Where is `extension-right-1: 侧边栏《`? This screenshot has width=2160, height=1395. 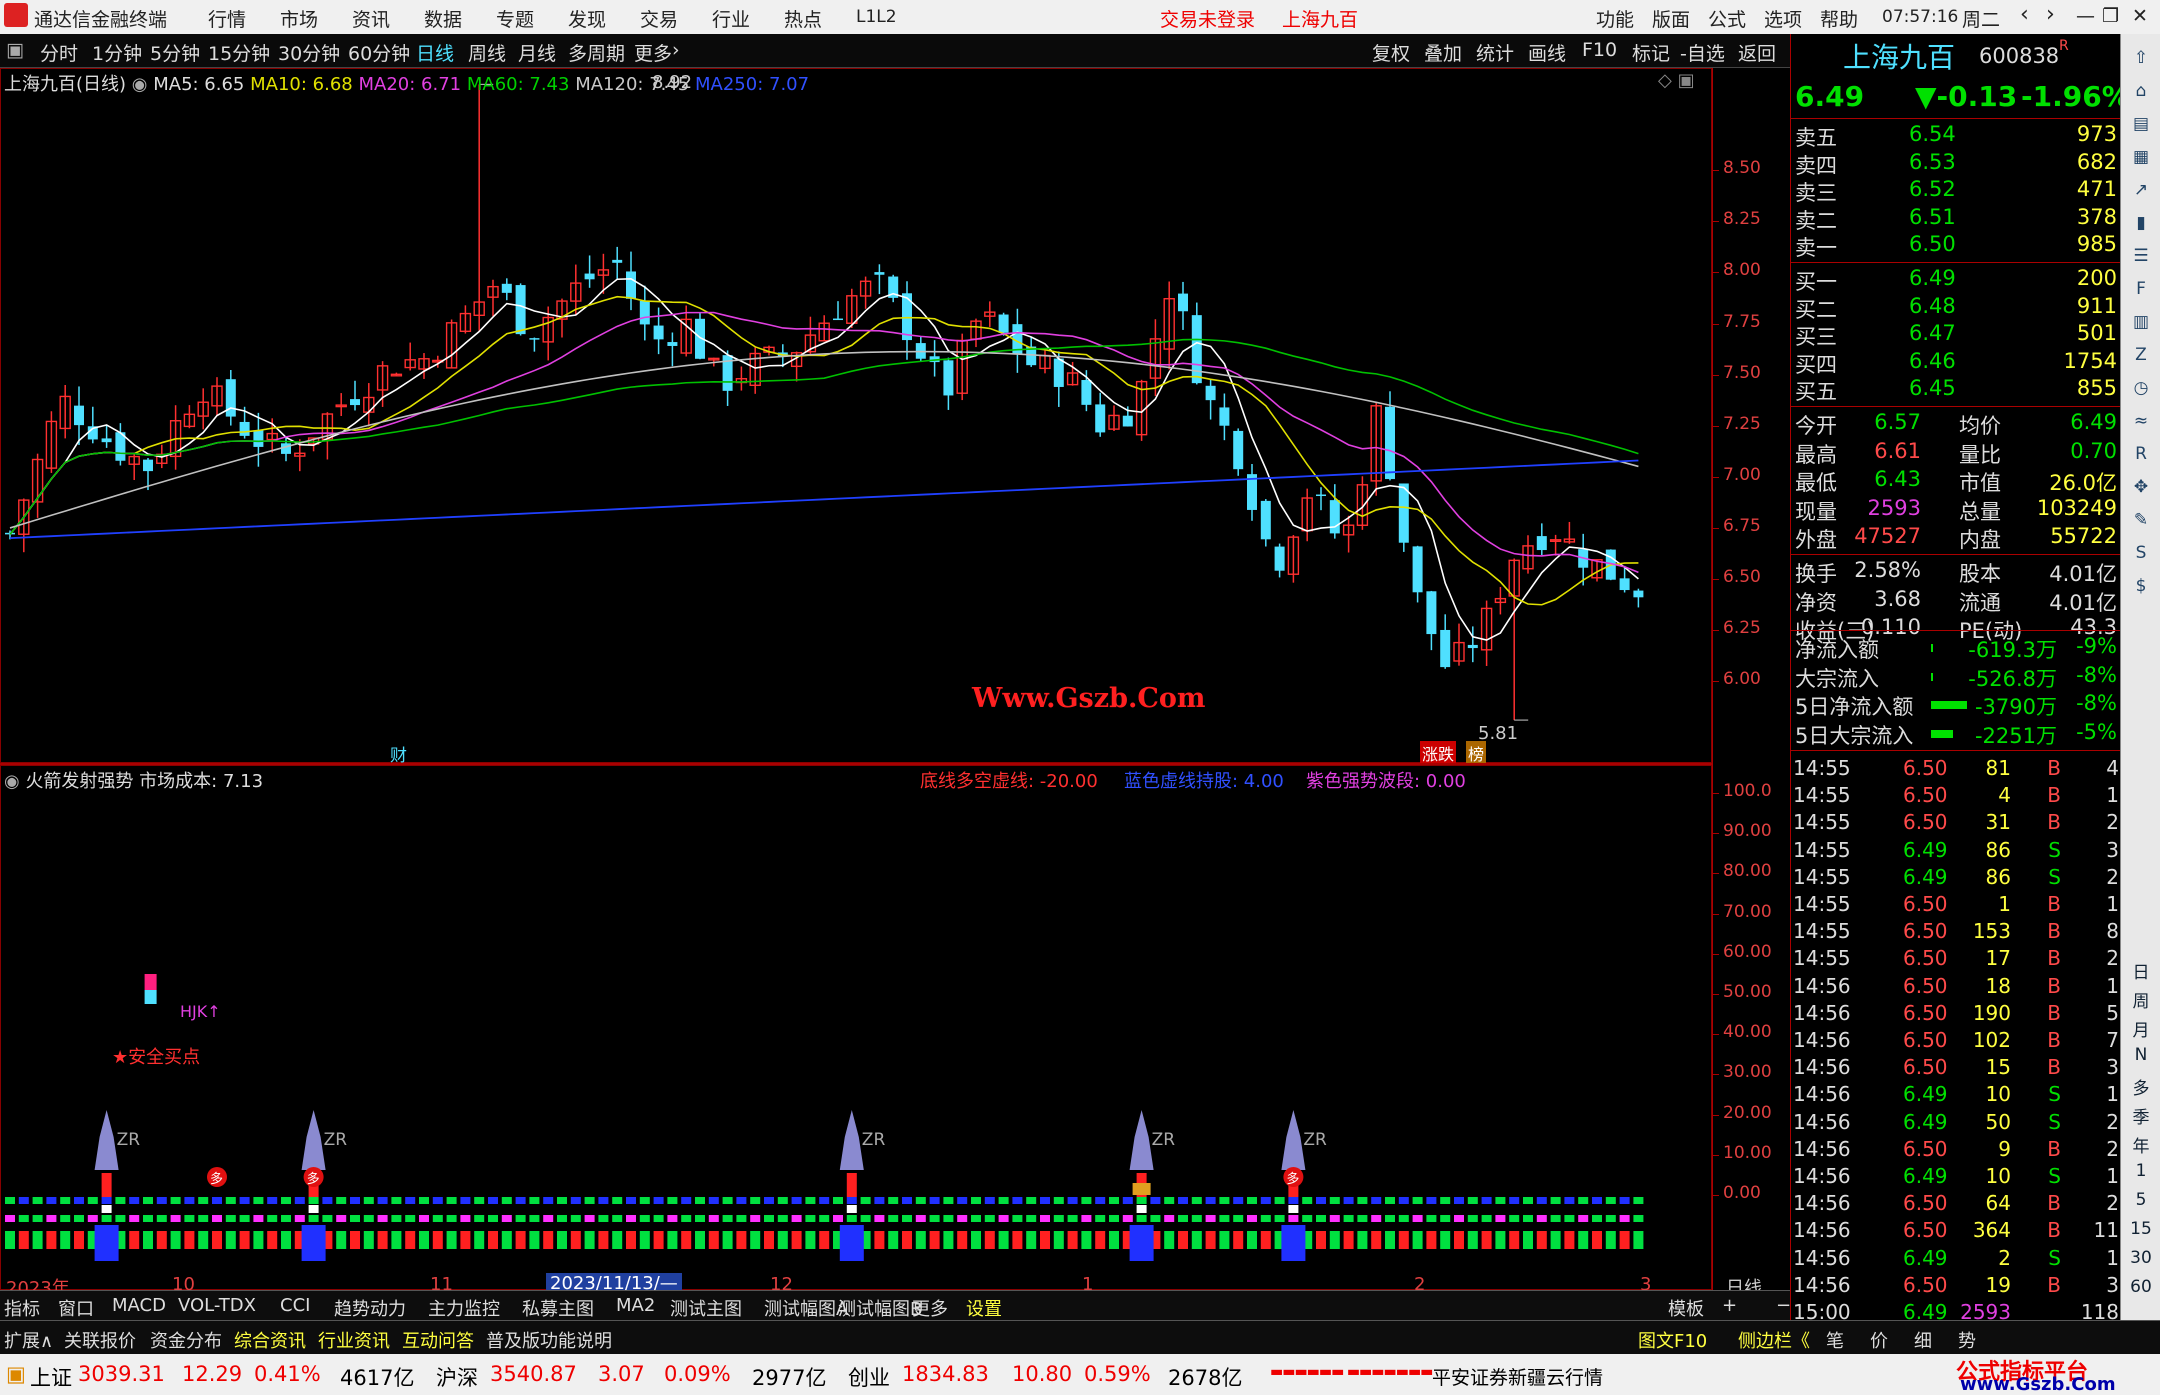 extension-right-1: 侧边栏《 is located at coordinates (1774, 1340).